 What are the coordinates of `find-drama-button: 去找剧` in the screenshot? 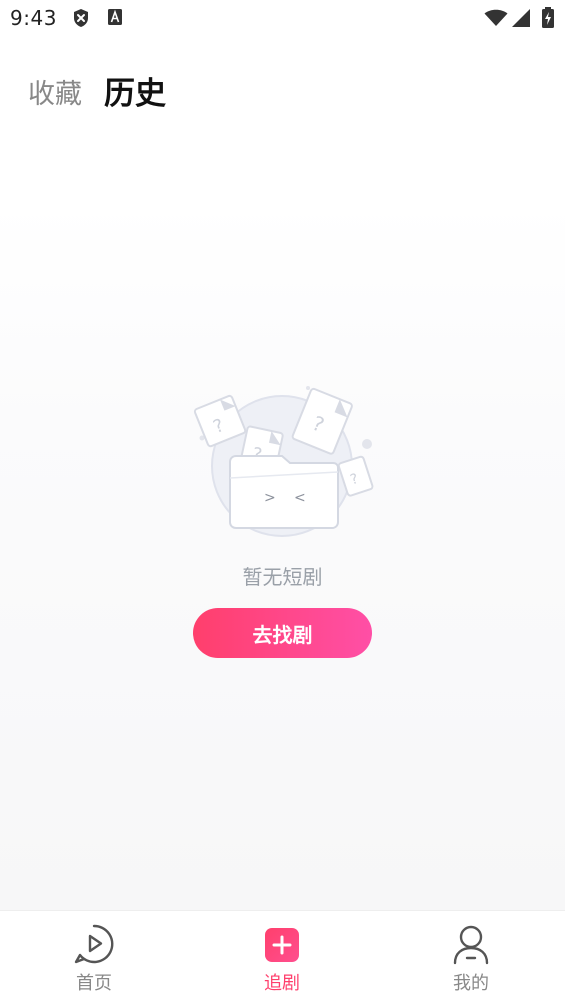 It's located at (282, 633).